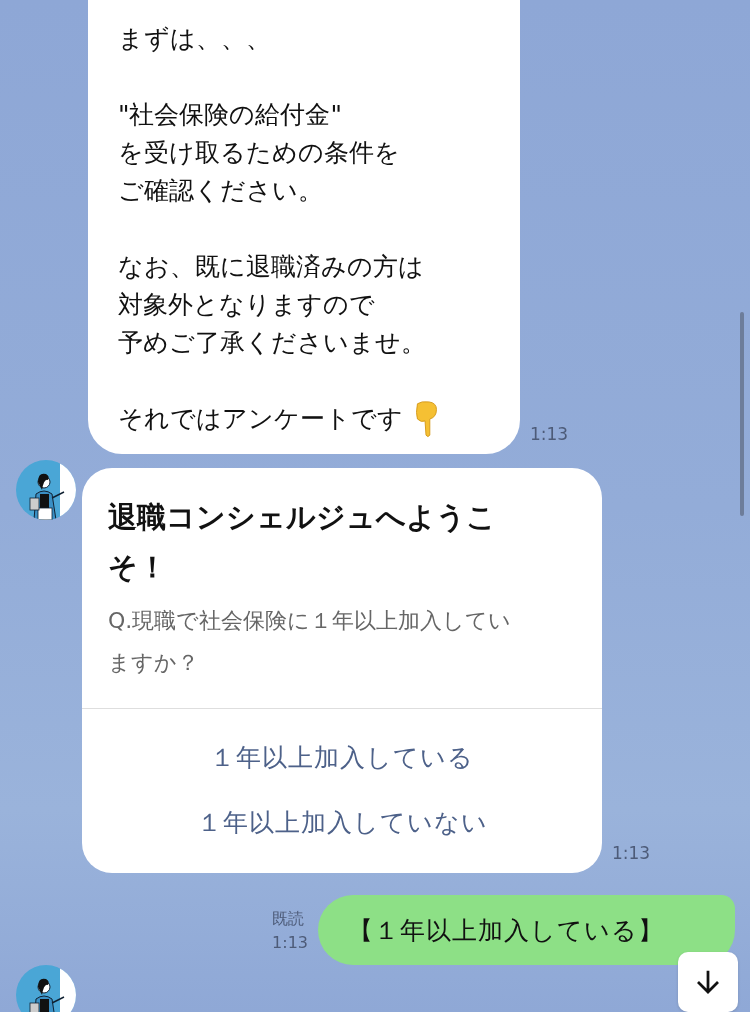 The width and height of the screenshot is (750, 1012). Describe the element at coordinates (271, 267) in the screenshot. I see `message-text: なお、既に退職済みの方は` at that location.